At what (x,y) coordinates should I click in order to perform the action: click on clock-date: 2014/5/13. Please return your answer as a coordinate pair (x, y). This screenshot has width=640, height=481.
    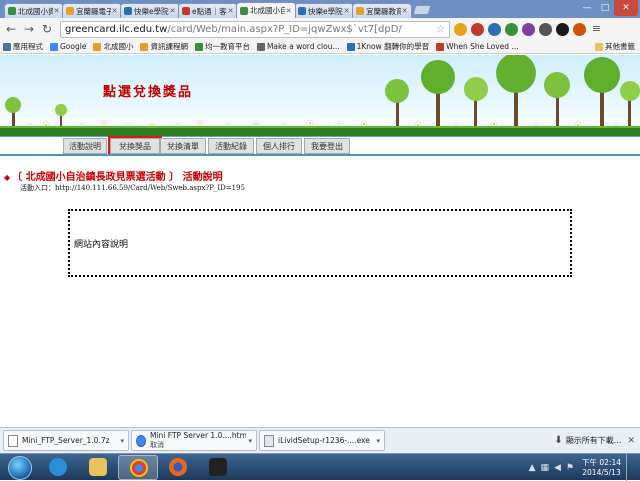
    Looking at the image, I should click on (601, 472).